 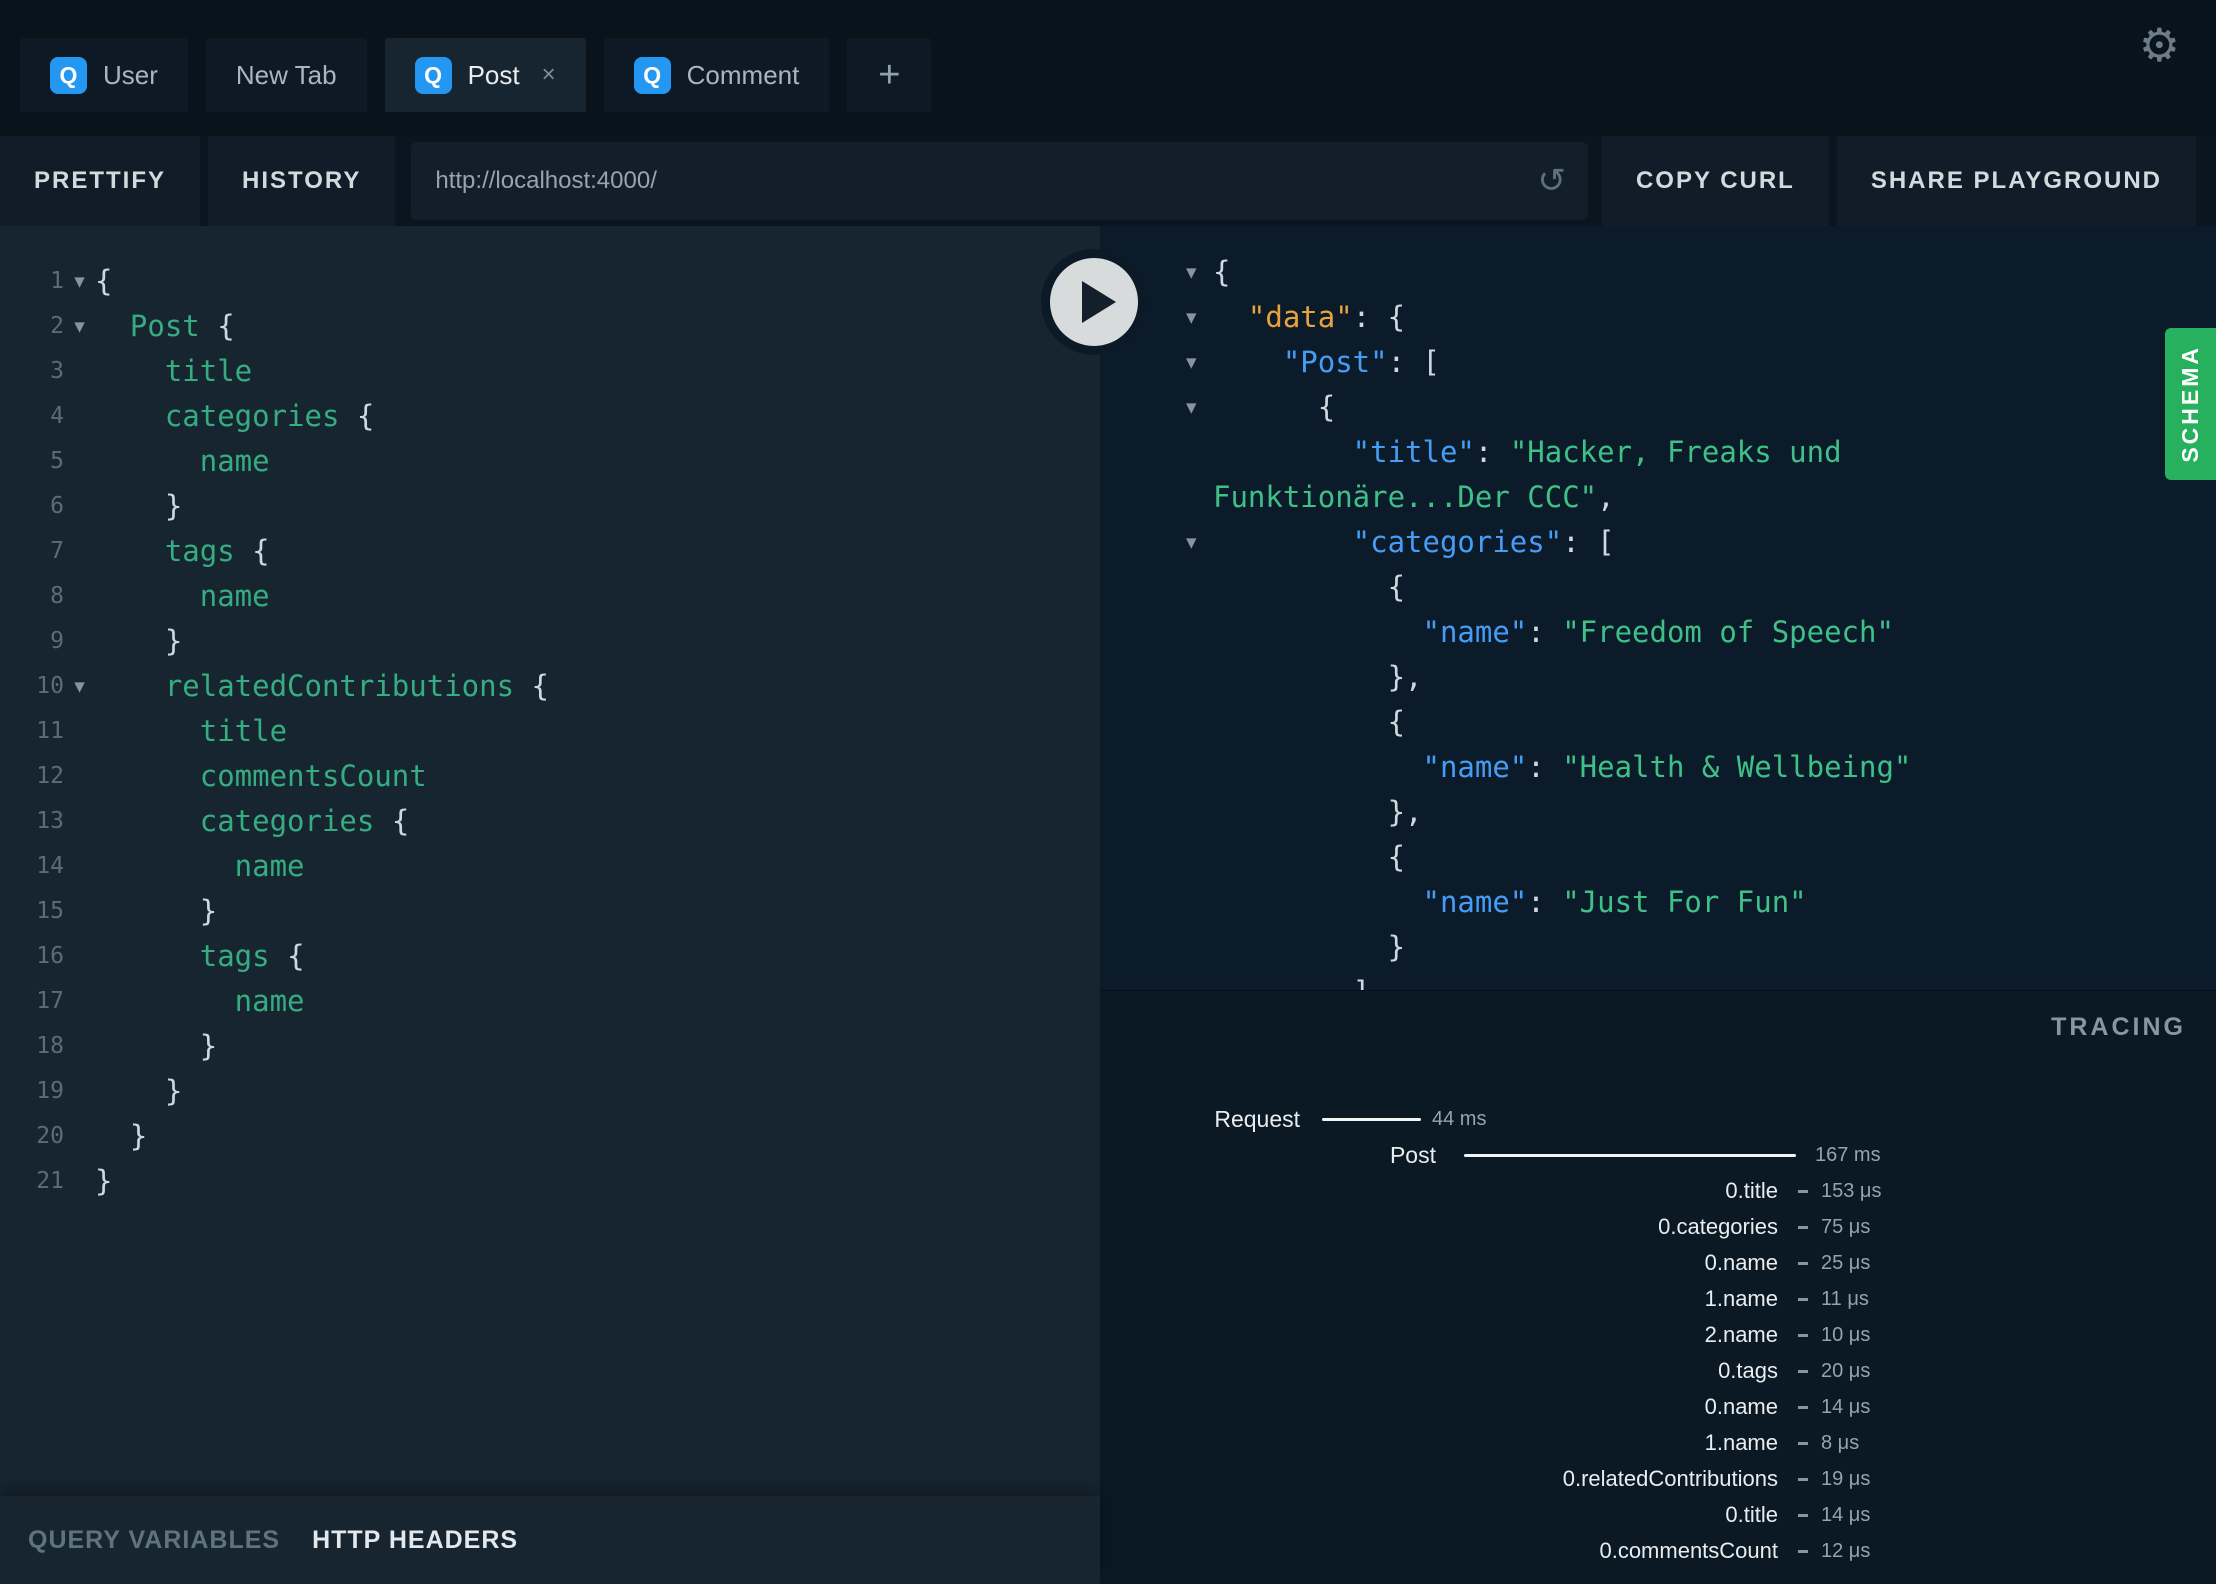 I want to click on tab-post: Q Post ×, so click(x=485, y=75).